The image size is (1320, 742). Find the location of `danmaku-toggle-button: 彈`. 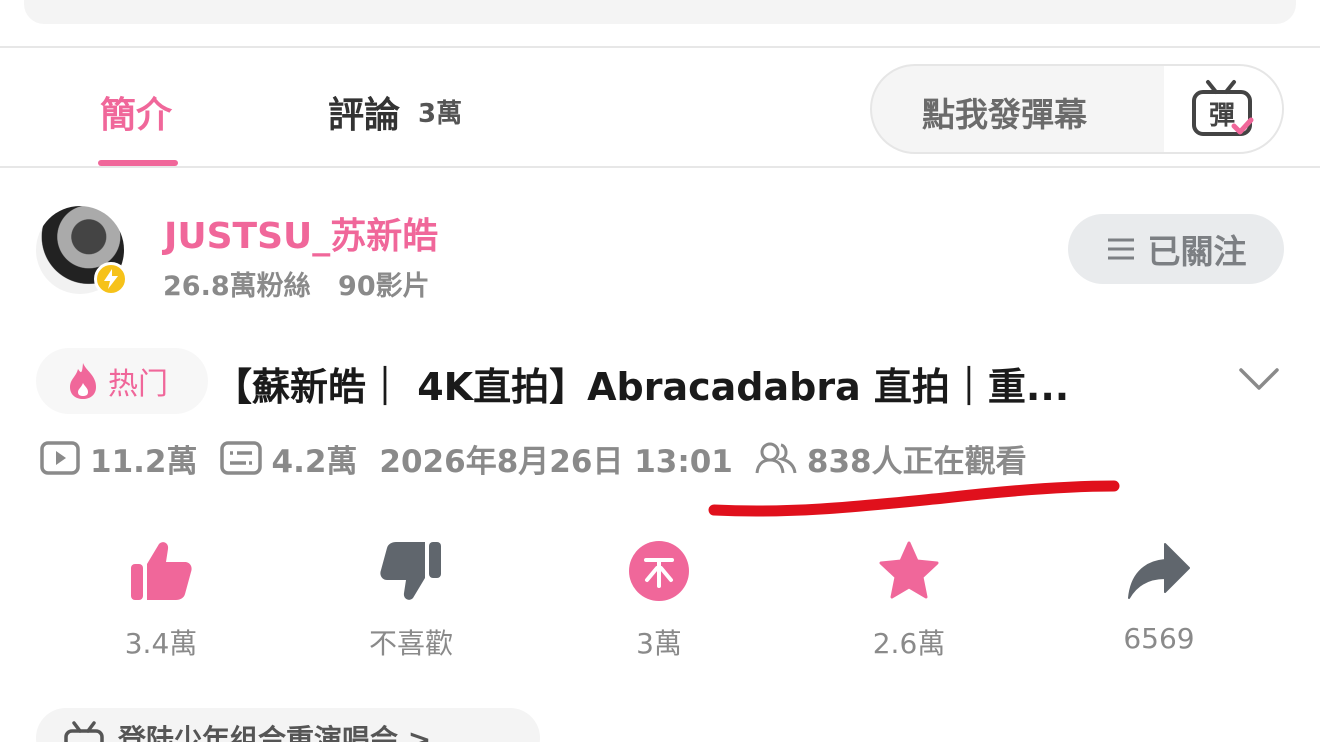

danmaku-toggle-button: 彈 is located at coordinates (1223, 109).